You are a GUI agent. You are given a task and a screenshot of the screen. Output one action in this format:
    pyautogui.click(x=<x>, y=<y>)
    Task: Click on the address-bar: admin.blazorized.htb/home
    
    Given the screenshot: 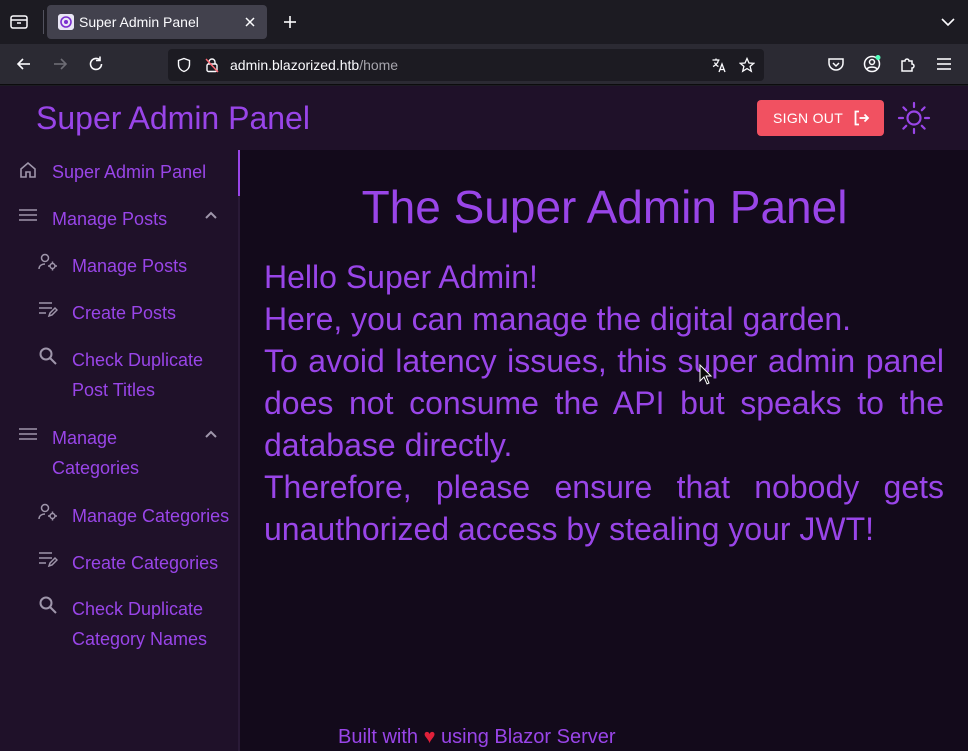 What is the action you would take?
    pyautogui.click(x=466, y=65)
    